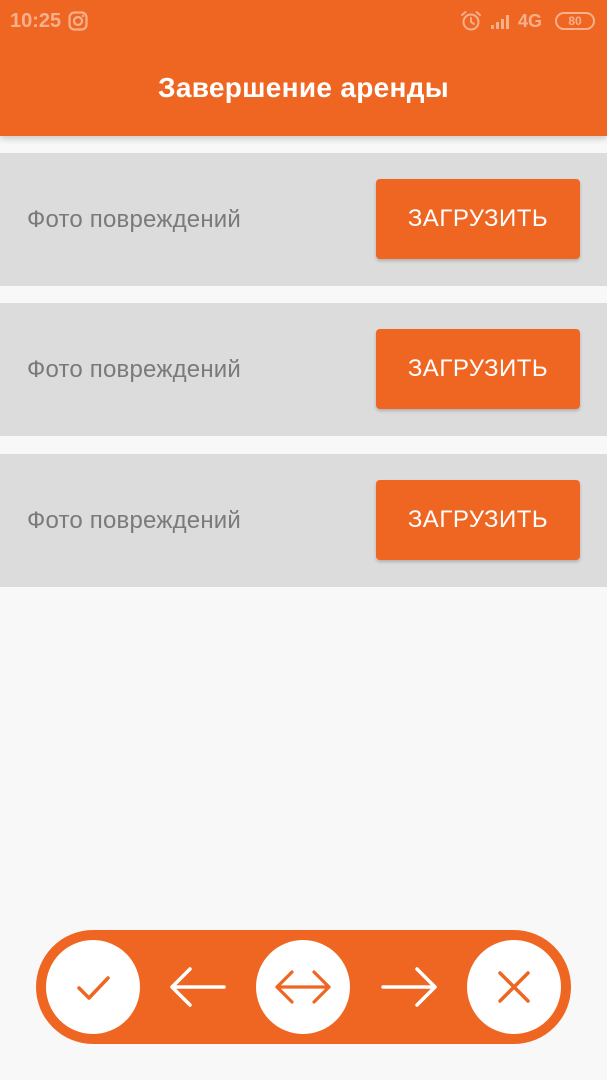 This screenshot has width=607, height=1080. I want to click on upload-row-3: Фото повреждений ЗАГРУЗИТЬ, so click(303, 520).